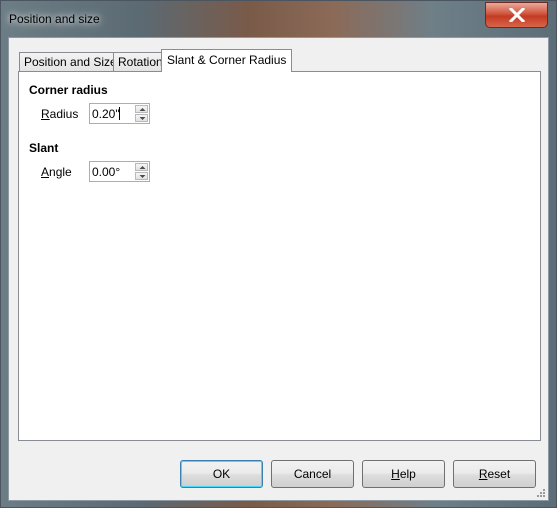 The height and width of the screenshot is (508, 557). Describe the element at coordinates (541, 493) in the screenshot. I see `resize-grip-icon` at that location.